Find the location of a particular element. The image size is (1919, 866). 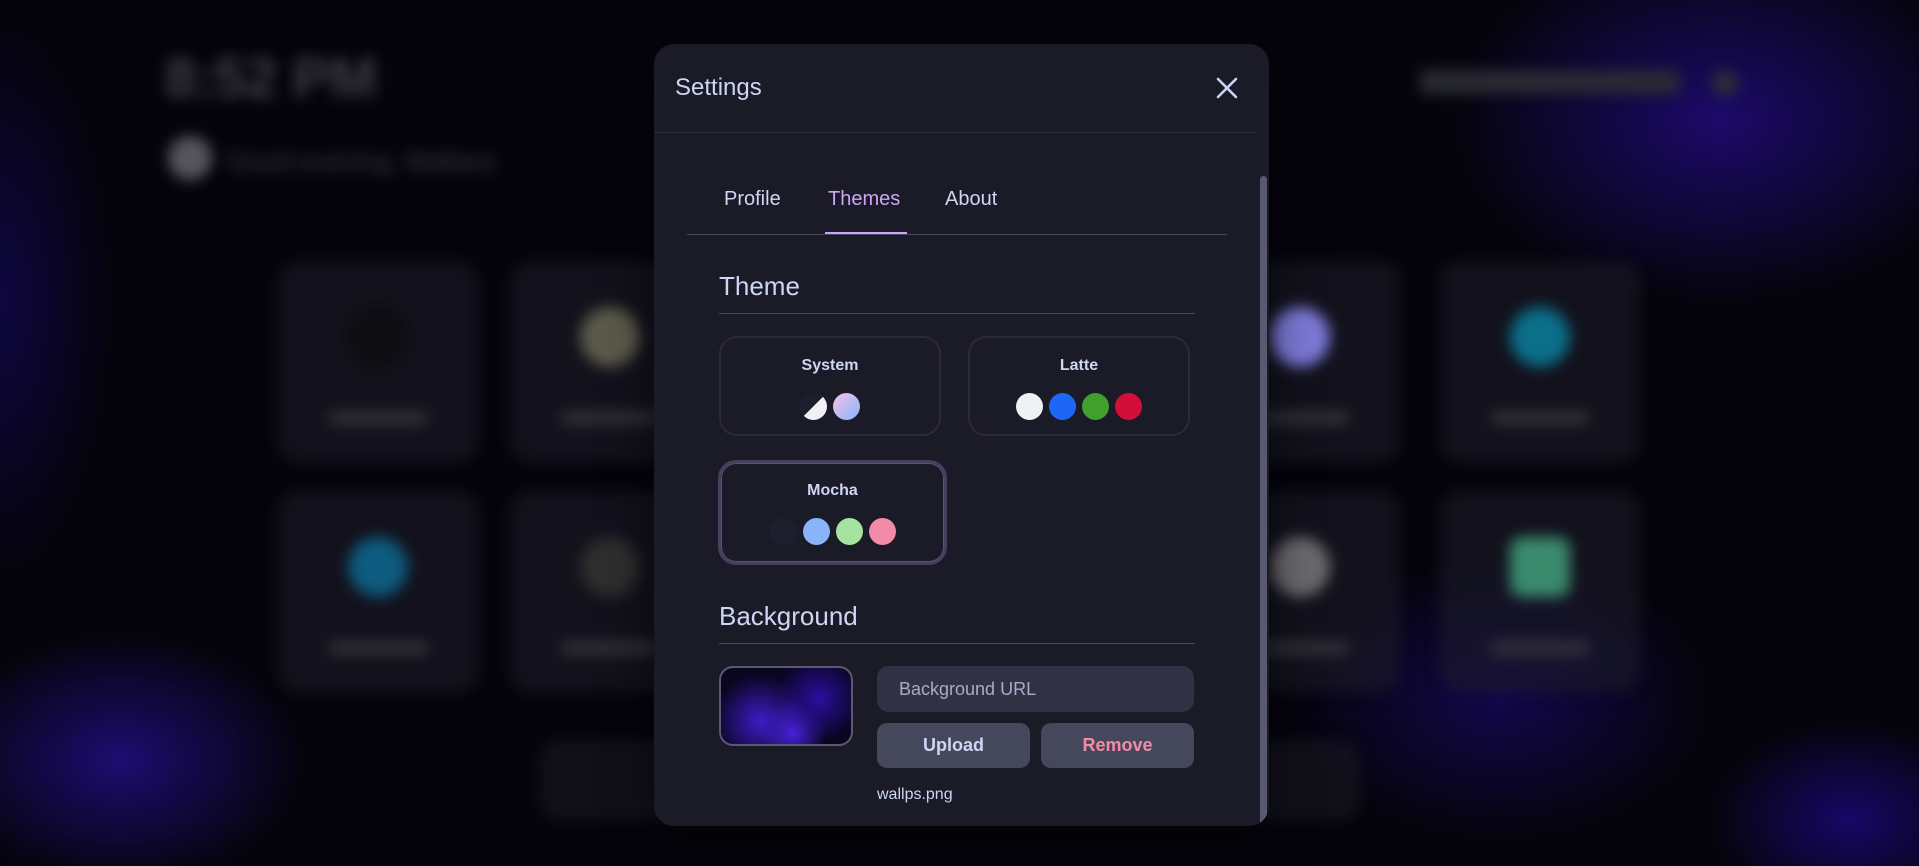

theme-name: Latte is located at coordinates (1079, 365).